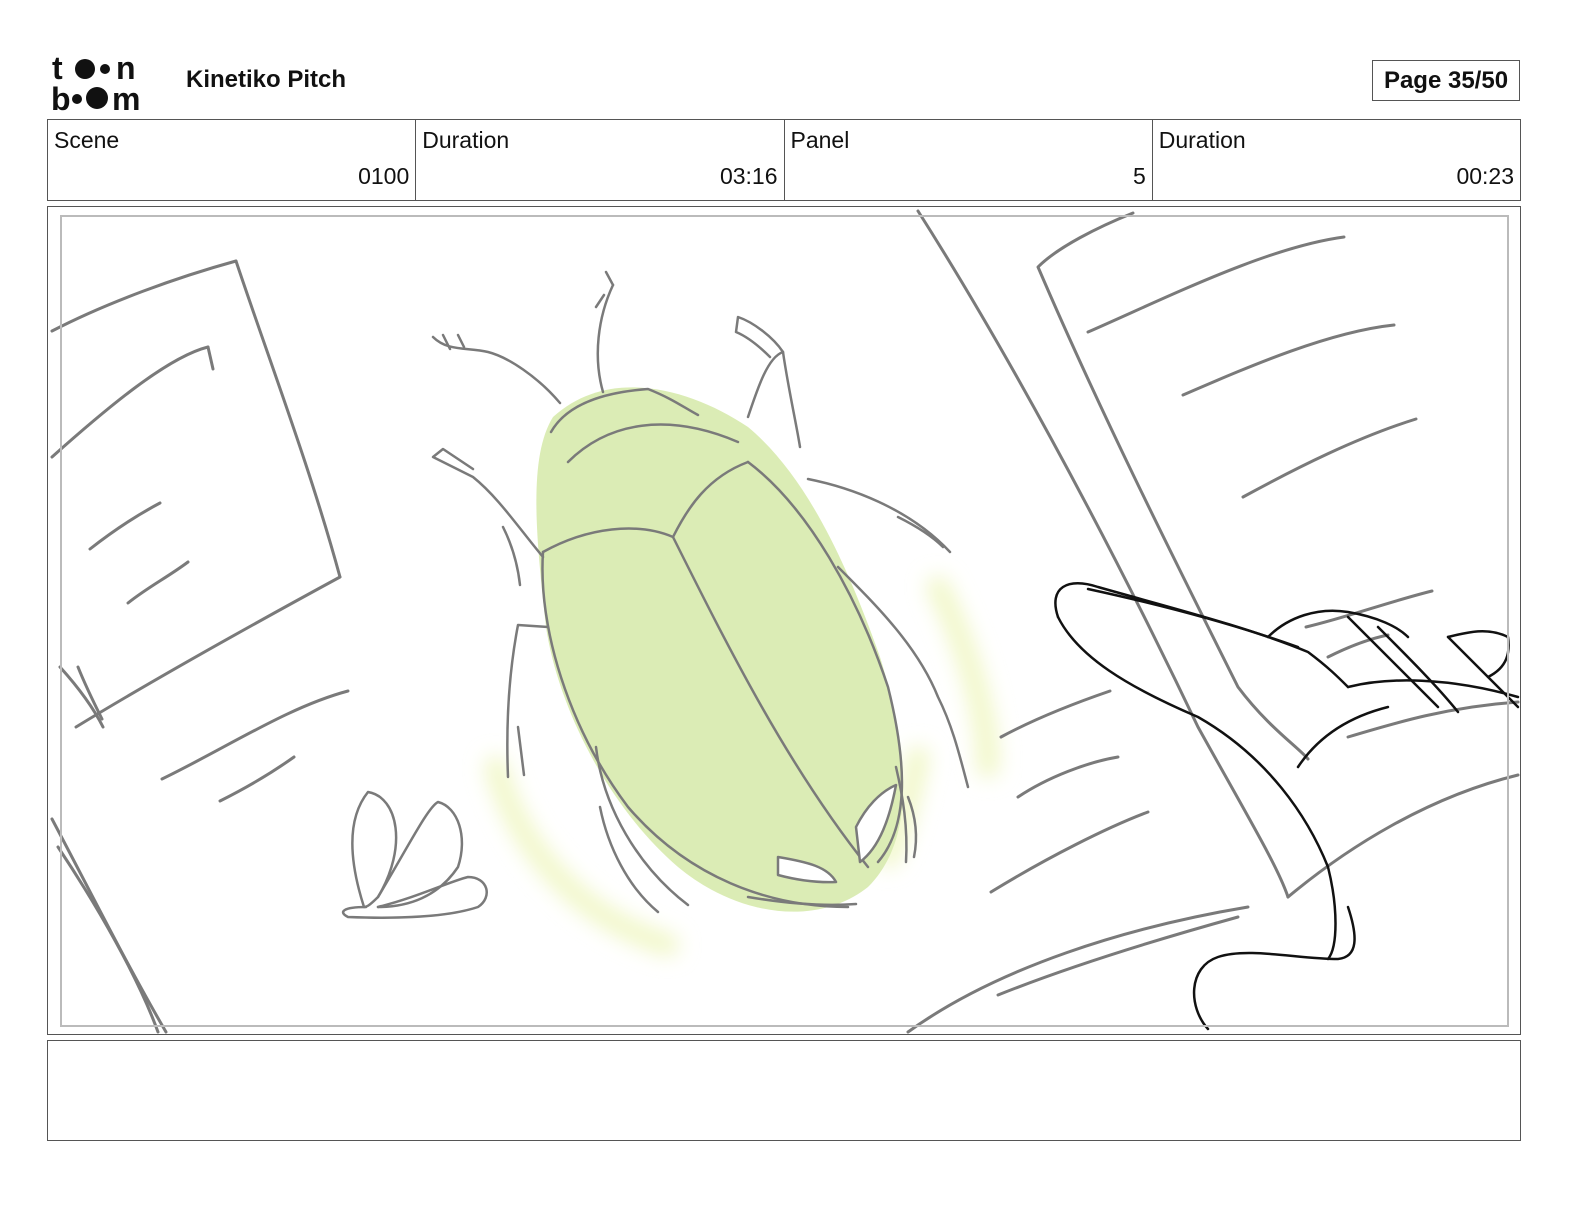 Image resolution: width=1584 pixels, height=1224 pixels. What do you see at coordinates (384, 176) in the screenshot?
I see `scene-value: 0100` at bounding box center [384, 176].